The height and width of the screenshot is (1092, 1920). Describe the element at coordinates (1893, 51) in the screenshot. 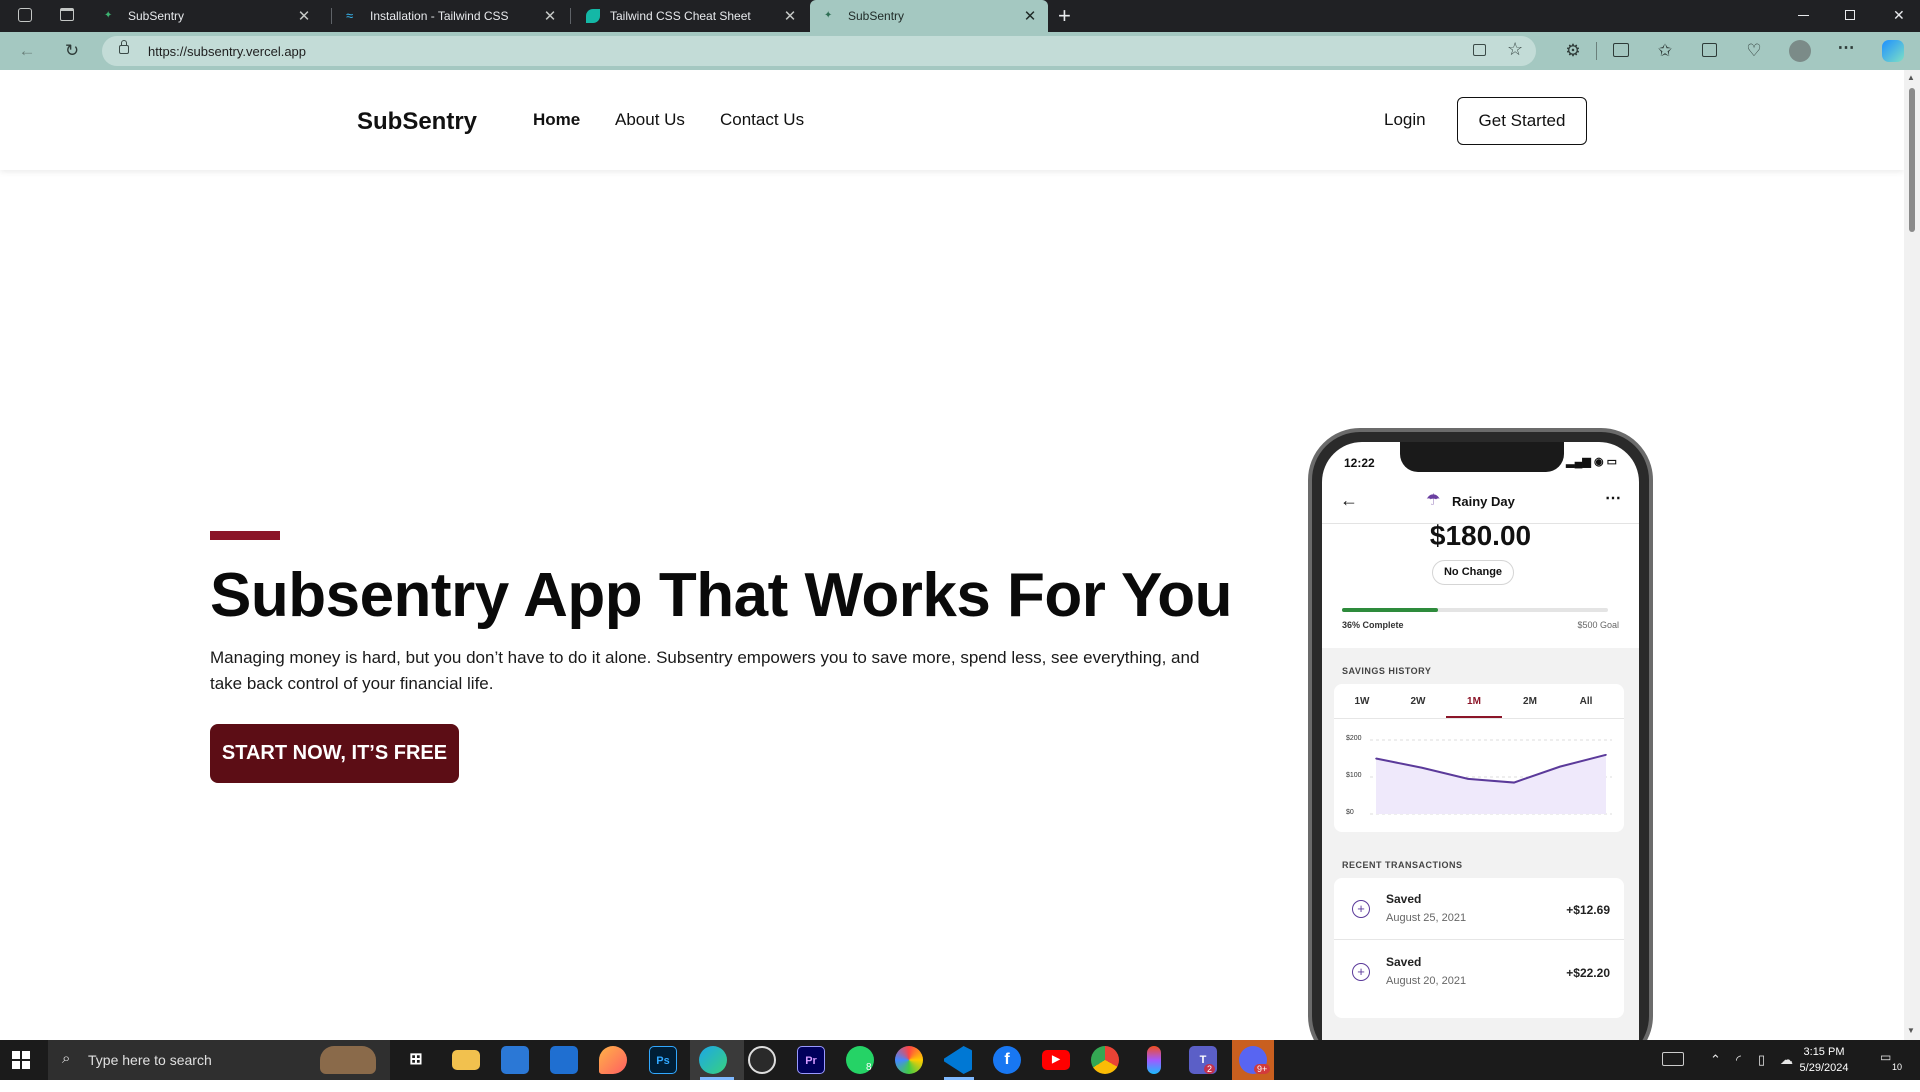

I see `copilot-icon` at that location.